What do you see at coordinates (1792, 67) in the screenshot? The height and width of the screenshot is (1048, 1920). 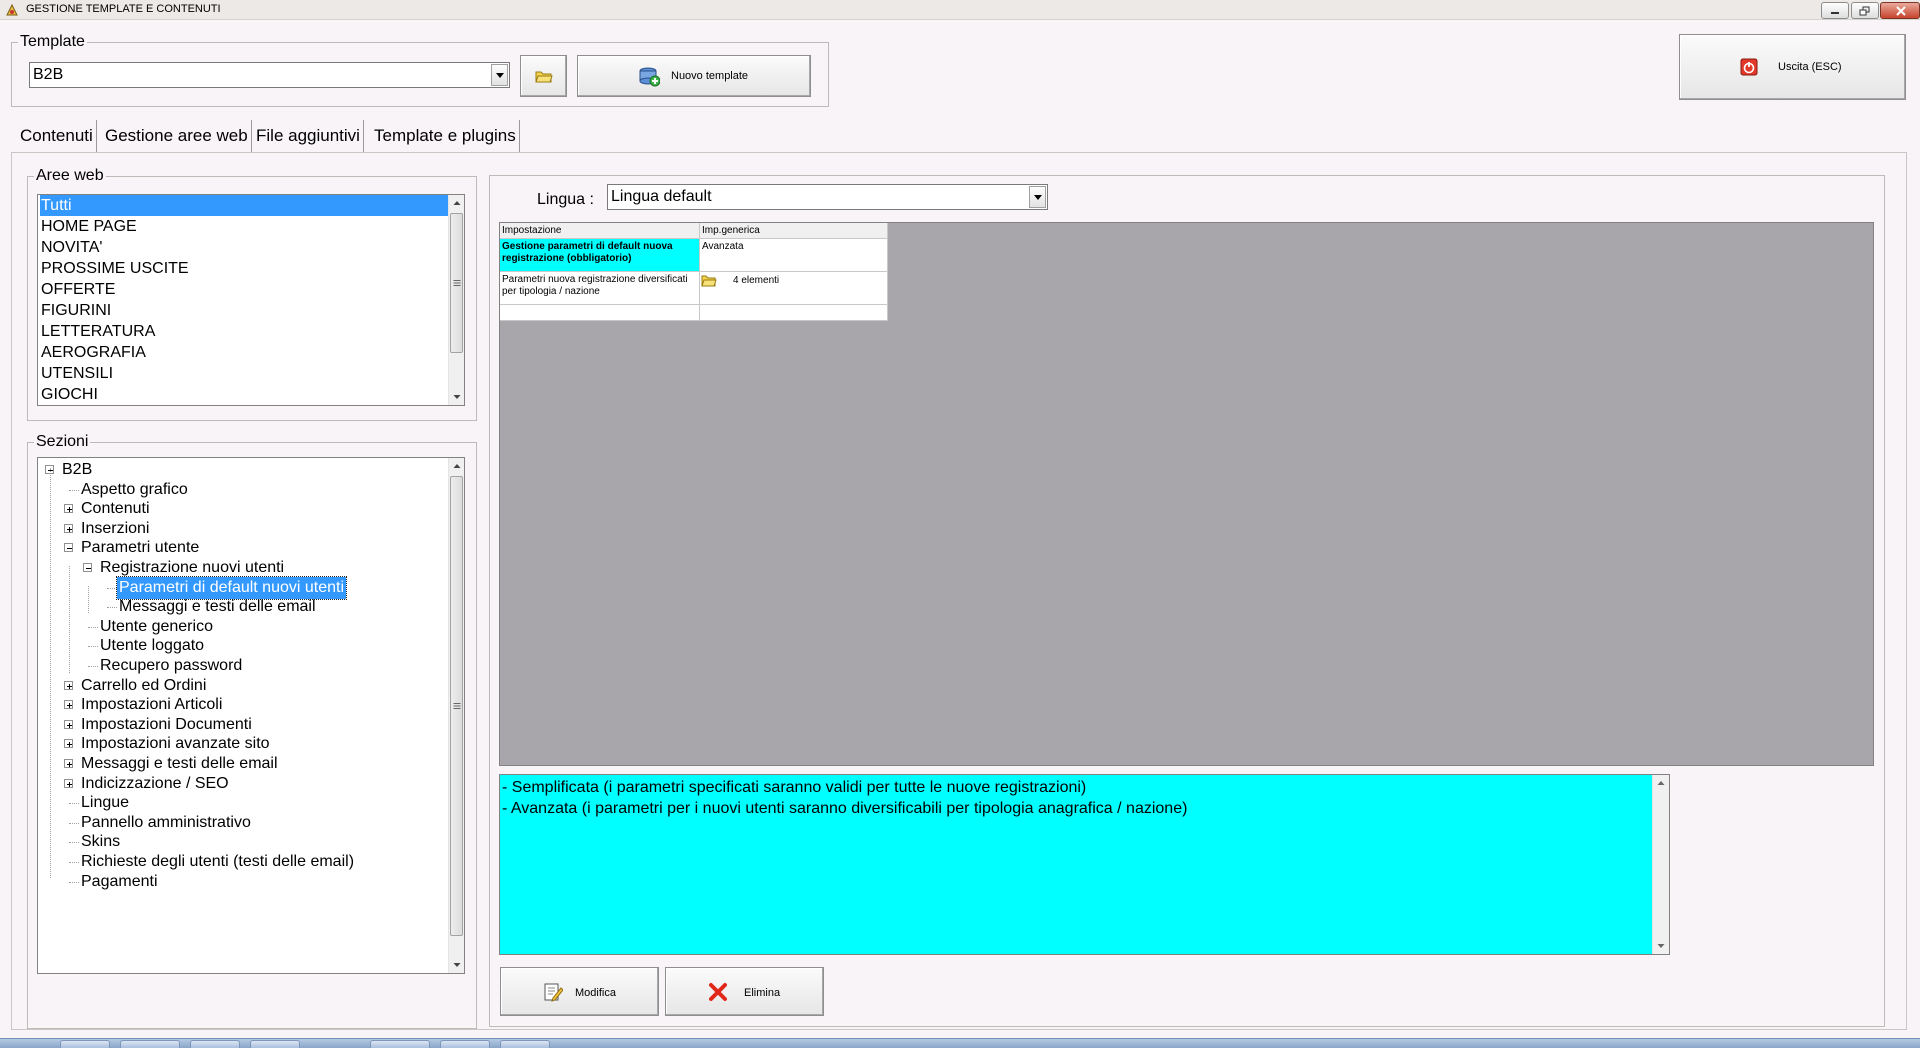 I see `exit-button: Uscita (ESC)` at bounding box center [1792, 67].